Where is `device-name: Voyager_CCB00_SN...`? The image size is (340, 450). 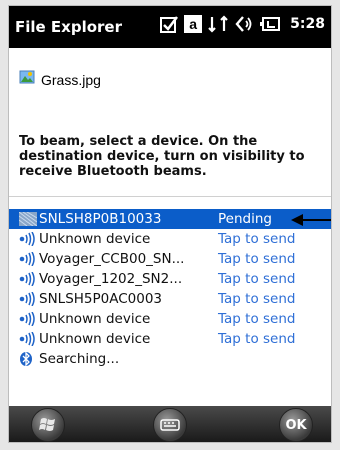 device-name: Voyager_CCB00_SN... is located at coordinates (112, 259).